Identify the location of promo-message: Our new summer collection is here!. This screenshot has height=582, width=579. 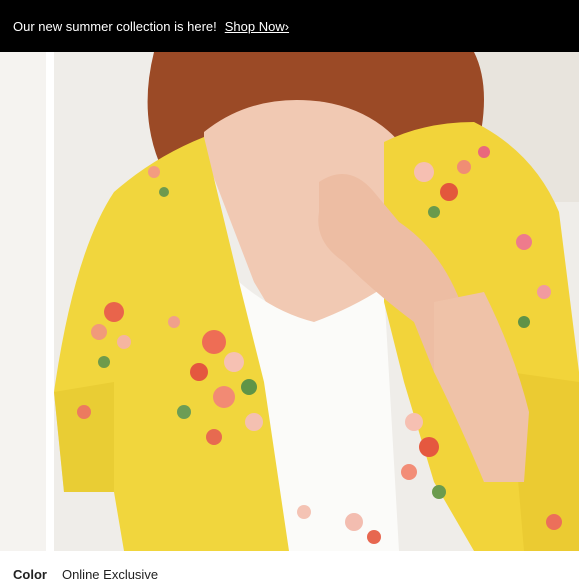
(115, 26).